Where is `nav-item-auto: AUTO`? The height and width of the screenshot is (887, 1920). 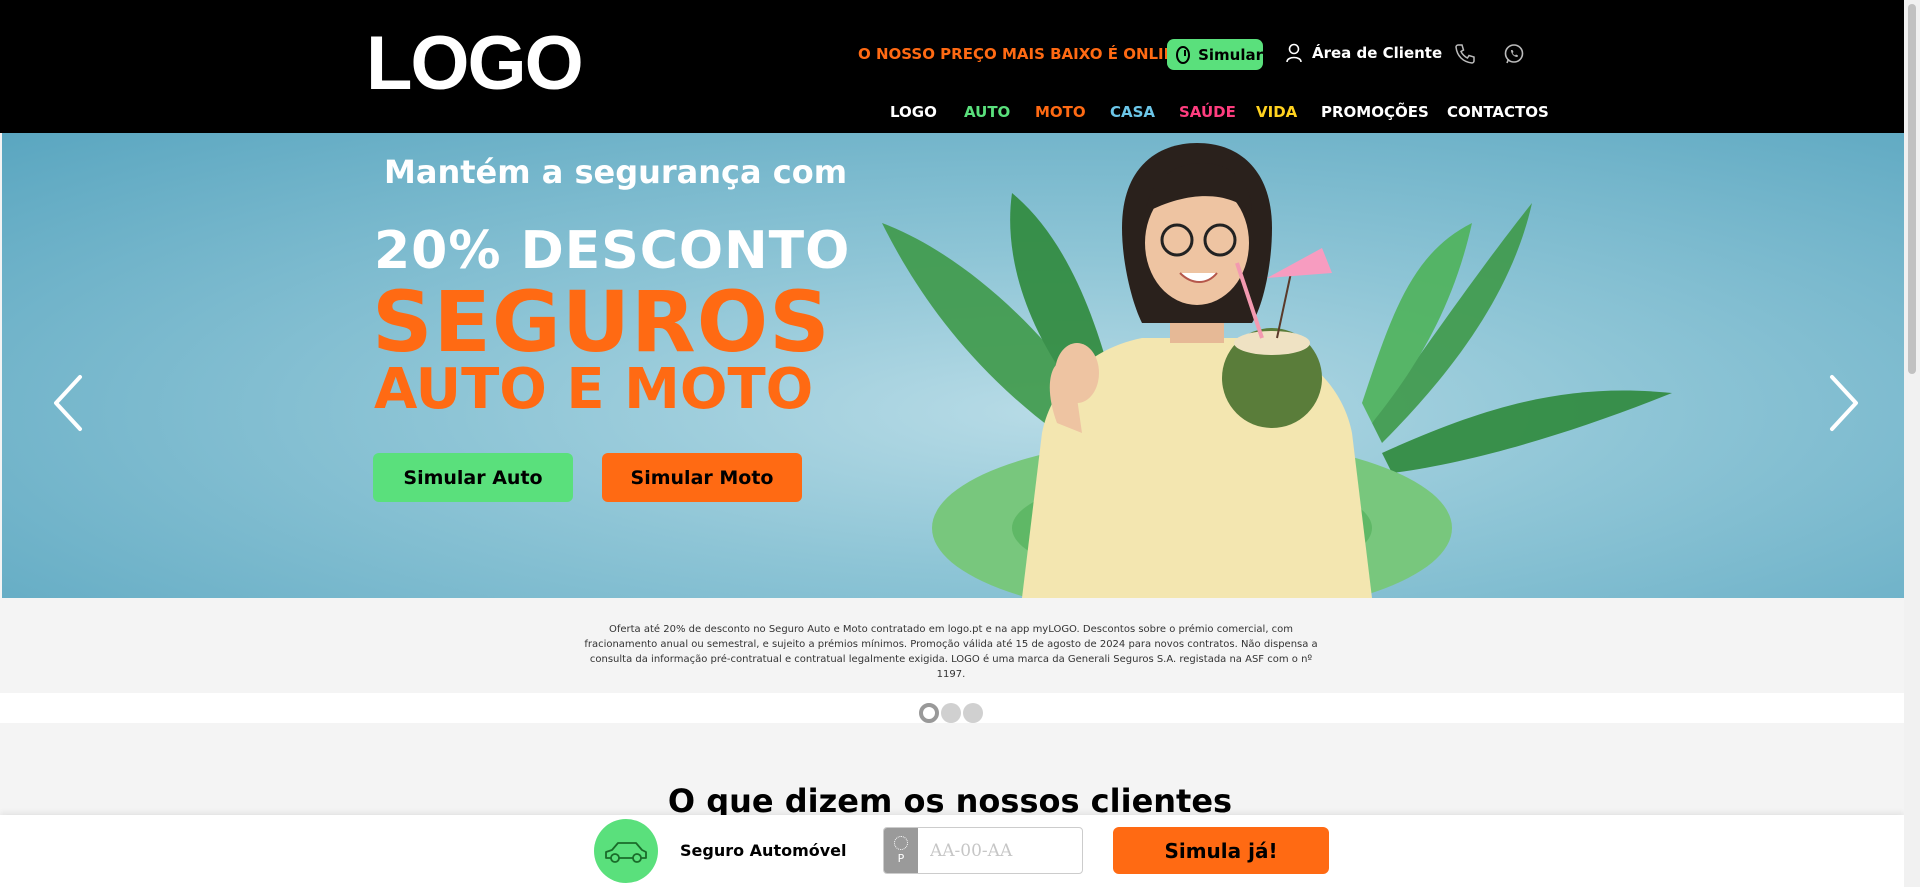 nav-item-auto: AUTO is located at coordinates (987, 112).